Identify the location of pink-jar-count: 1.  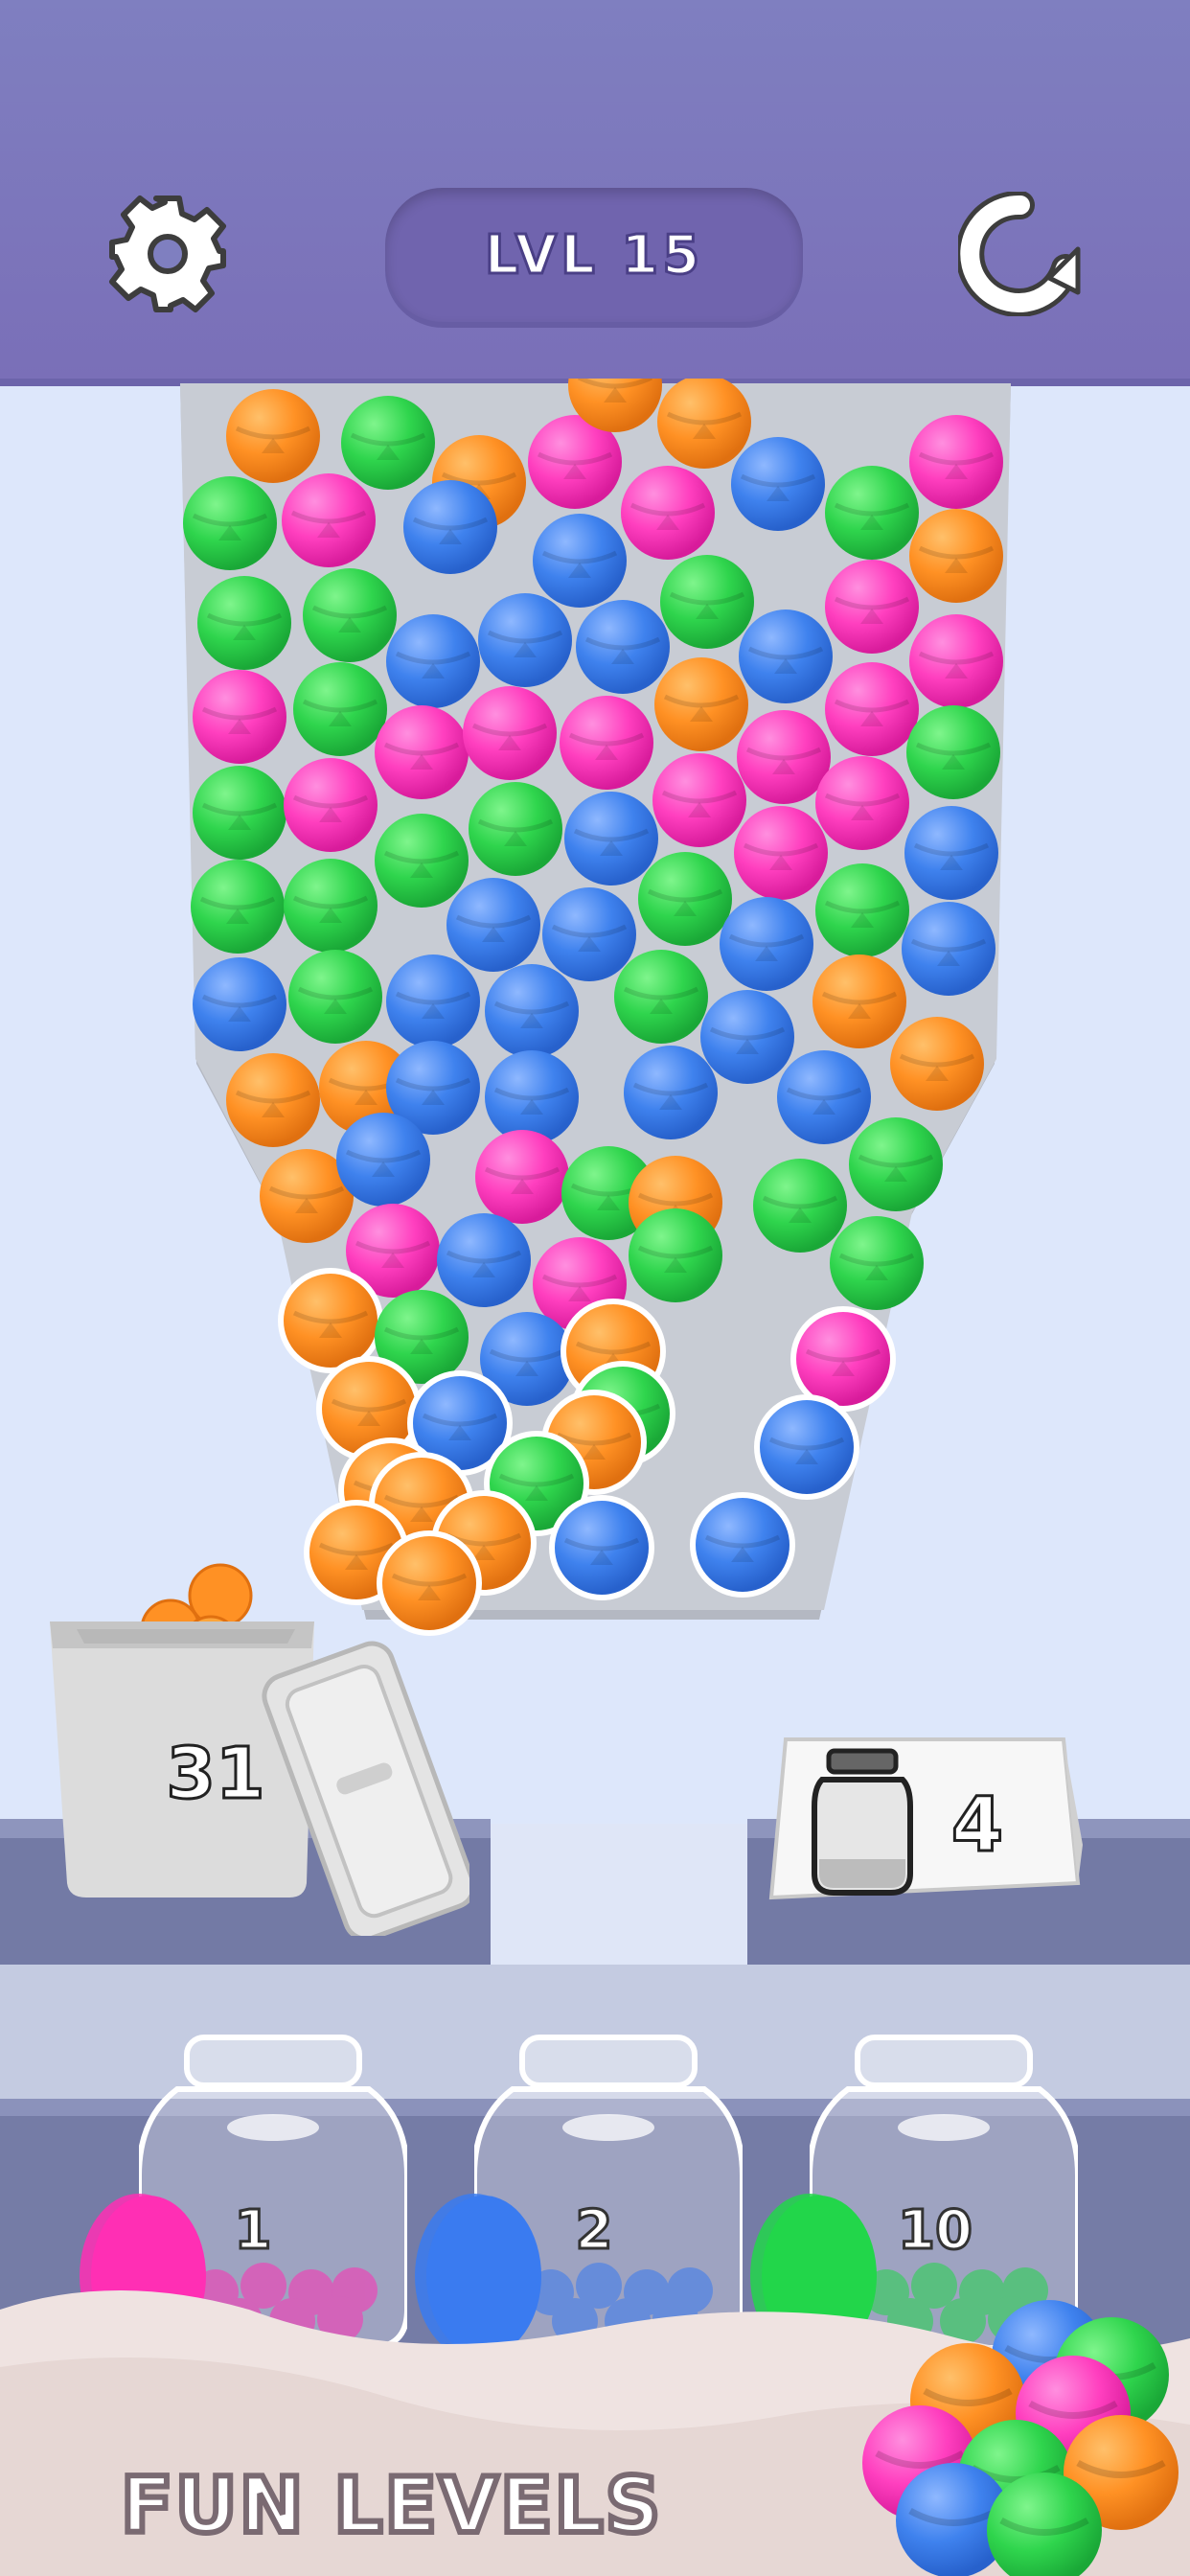
(253, 2231).